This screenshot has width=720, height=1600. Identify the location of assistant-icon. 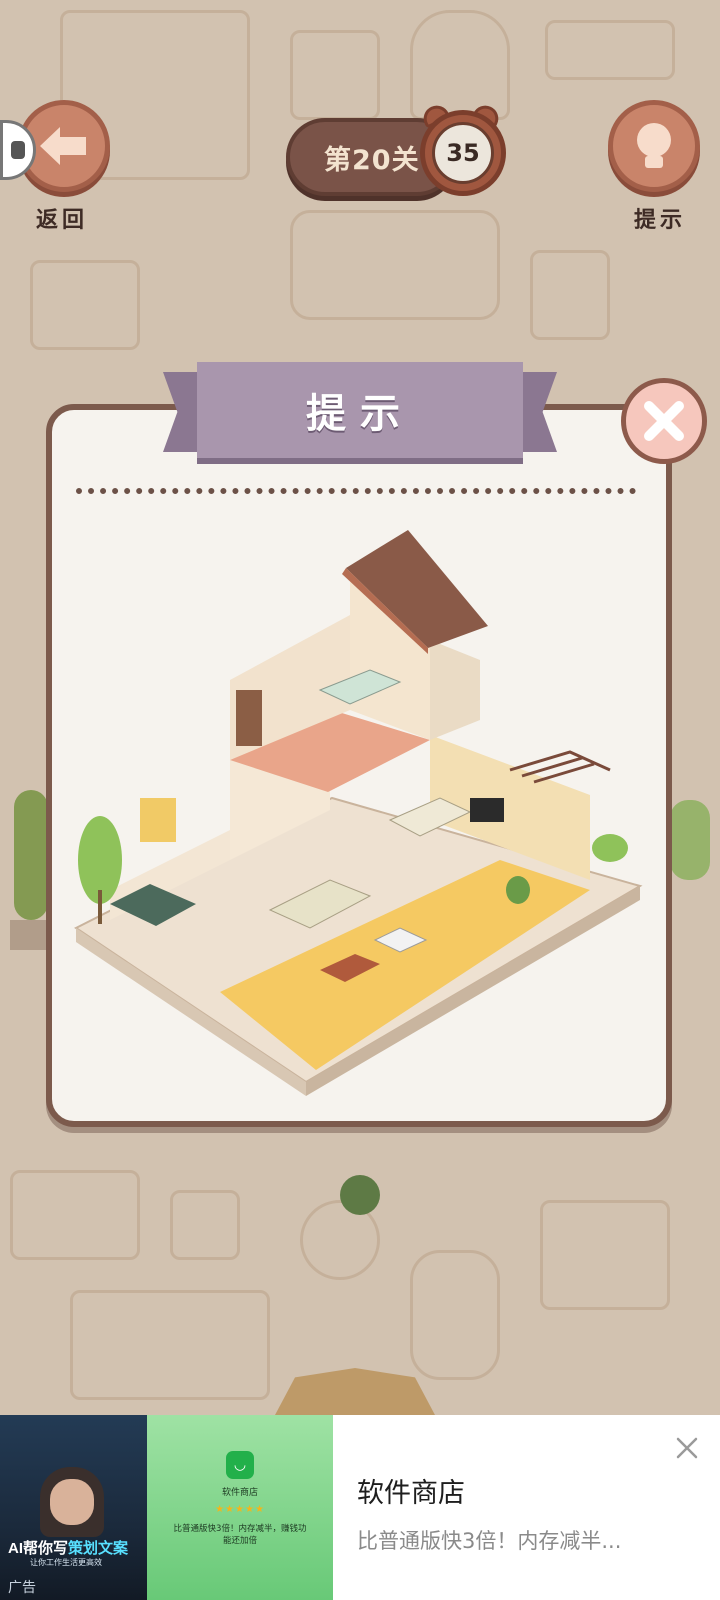
(18, 150).